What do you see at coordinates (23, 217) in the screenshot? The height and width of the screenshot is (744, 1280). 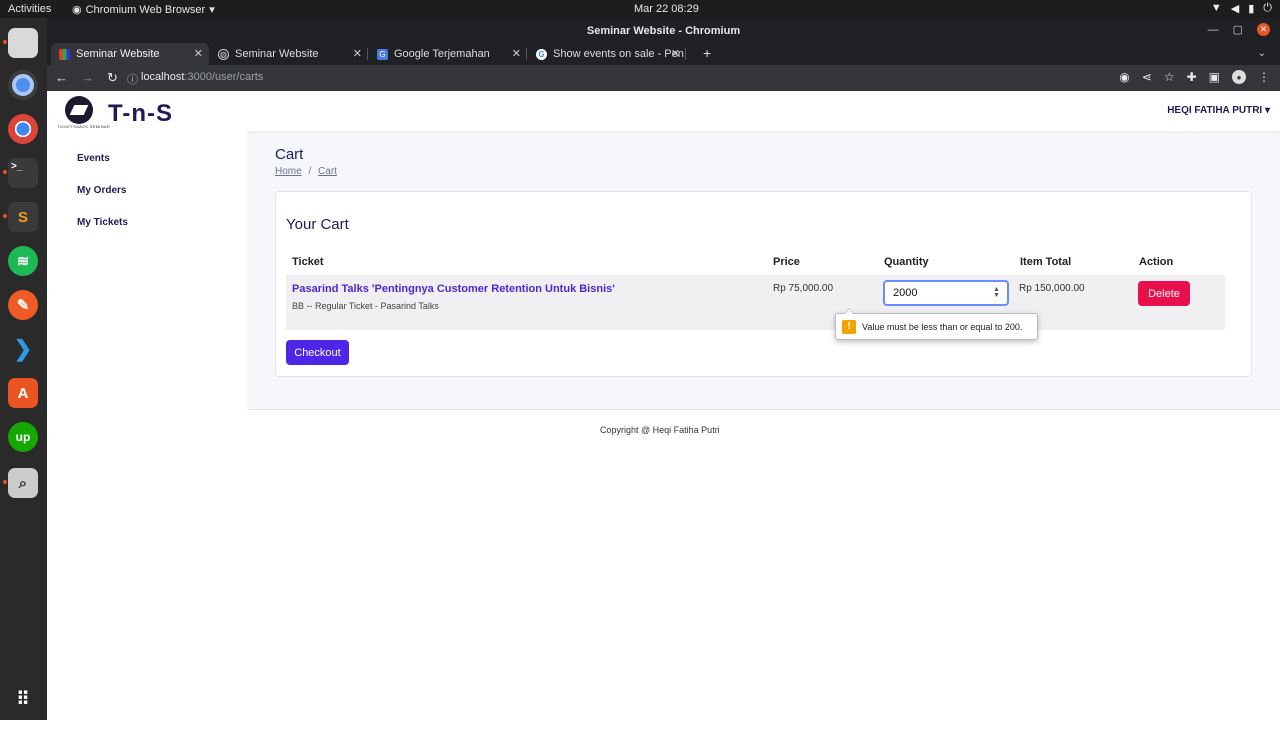 I see `sublime-icon: S` at bounding box center [23, 217].